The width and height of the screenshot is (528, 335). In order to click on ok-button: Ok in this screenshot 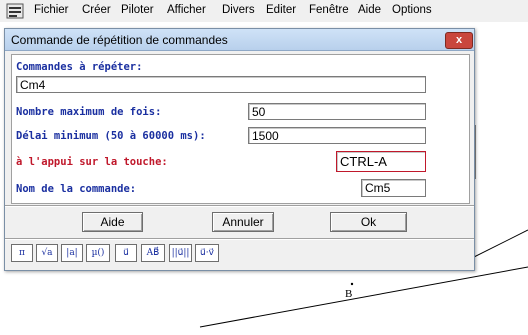, I will do `click(368, 222)`.